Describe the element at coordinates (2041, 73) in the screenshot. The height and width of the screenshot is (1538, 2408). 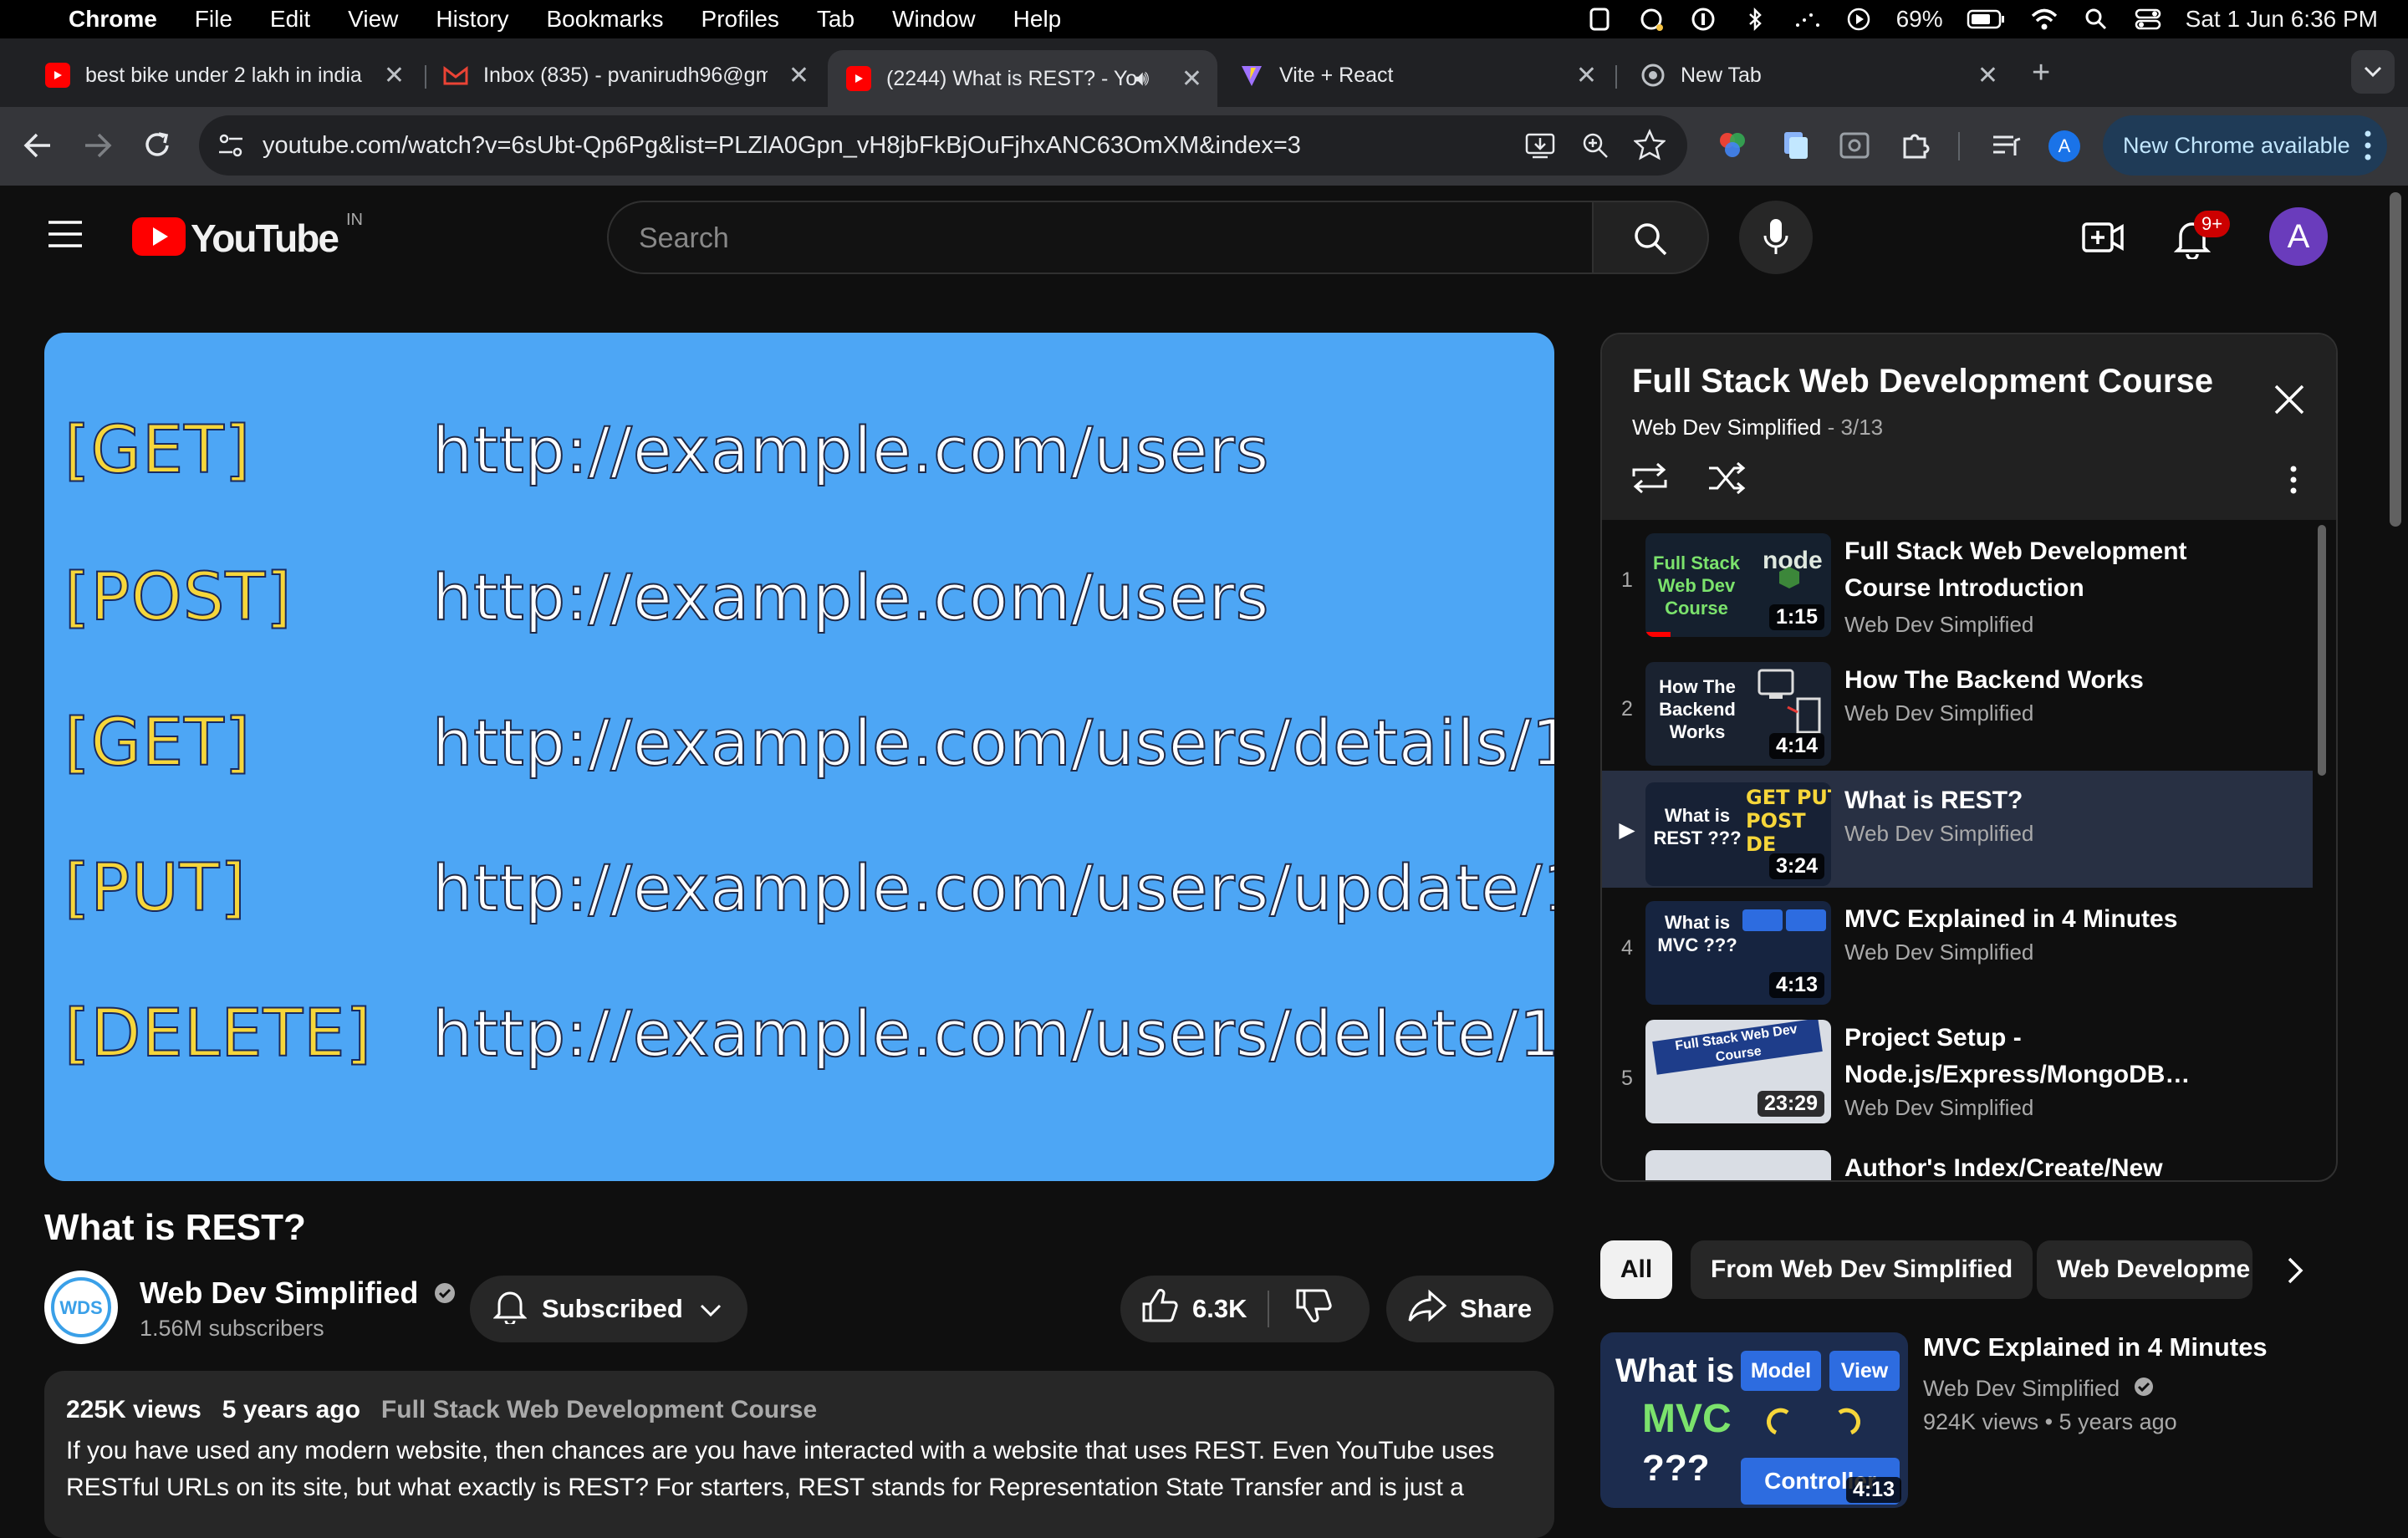
I see `new-tab-icon: +` at that location.